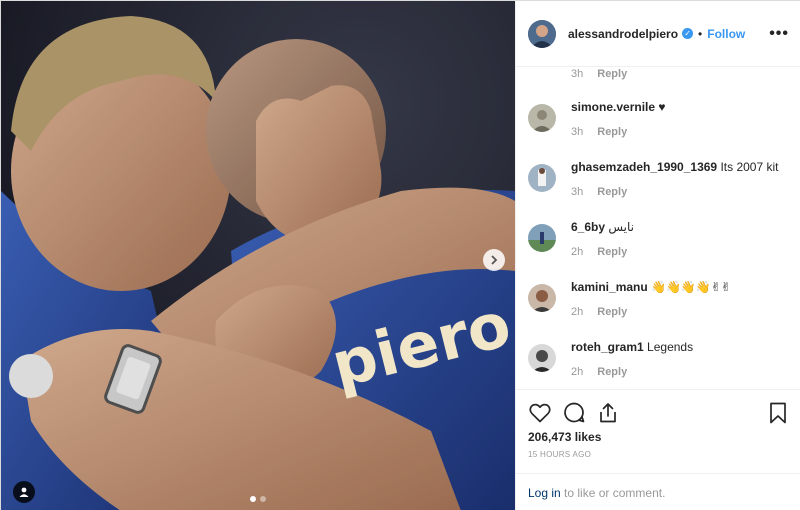  I want to click on chevron-right-icon, so click(494, 260).